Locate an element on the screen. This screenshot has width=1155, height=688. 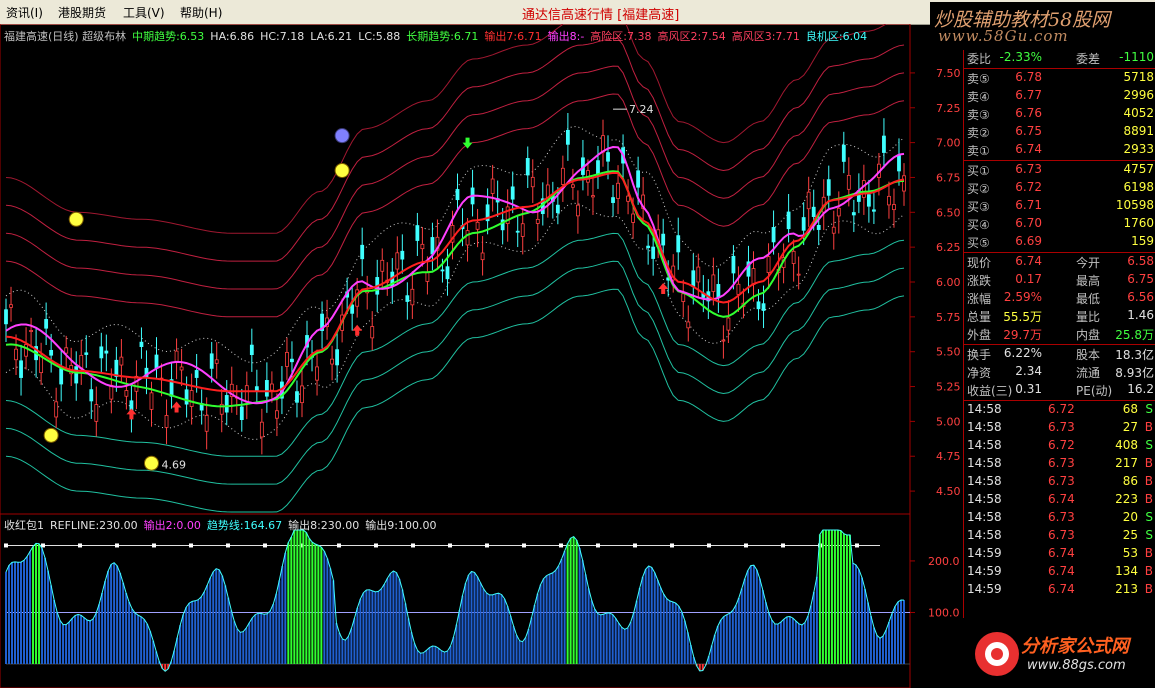
main-info-item-2: HA:6.86 is located at coordinates (232, 36).